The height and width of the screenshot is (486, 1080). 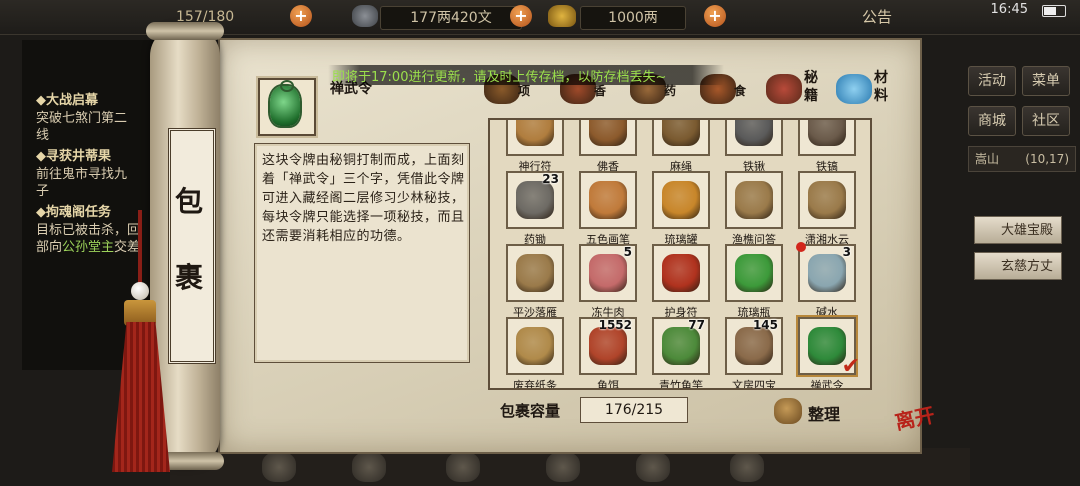 What do you see at coordinates (809, 411) in the screenshot?
I see `sort-button: 整理` at bounding box center [809, 411].